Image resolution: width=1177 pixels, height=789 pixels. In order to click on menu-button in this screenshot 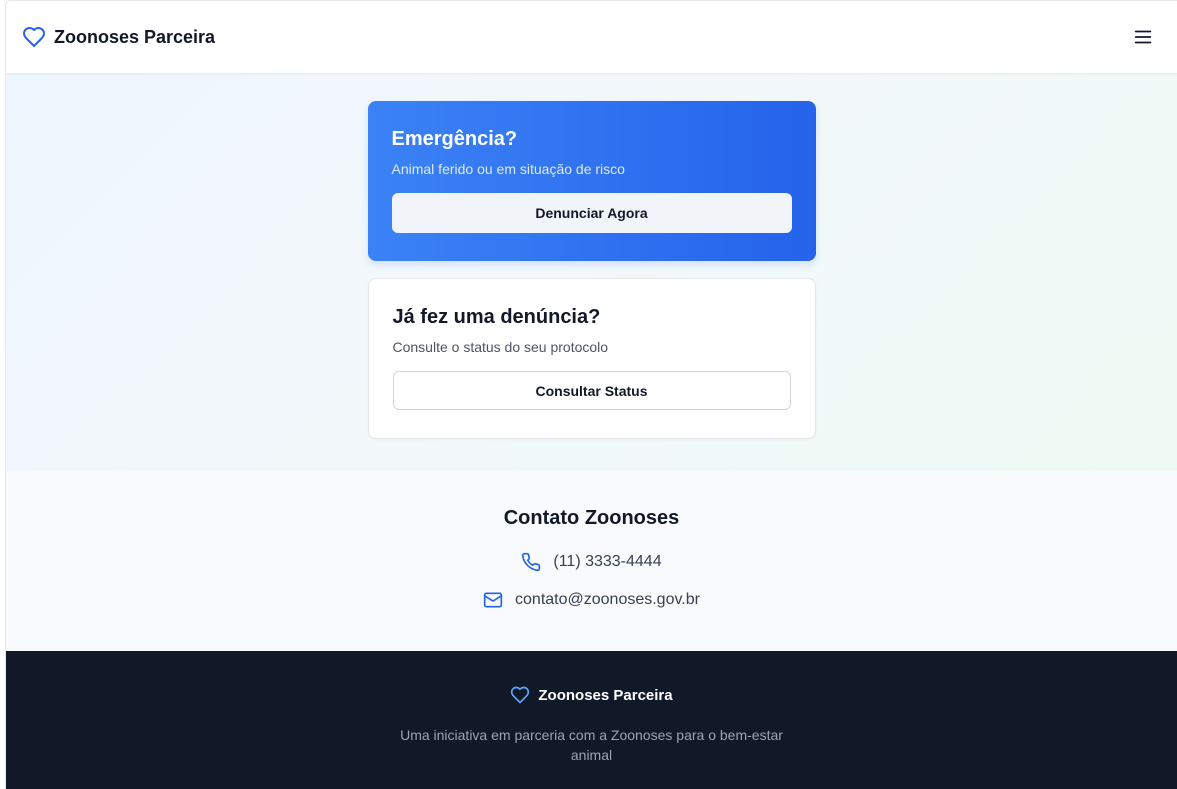, I will do `click(1143, 37)`.